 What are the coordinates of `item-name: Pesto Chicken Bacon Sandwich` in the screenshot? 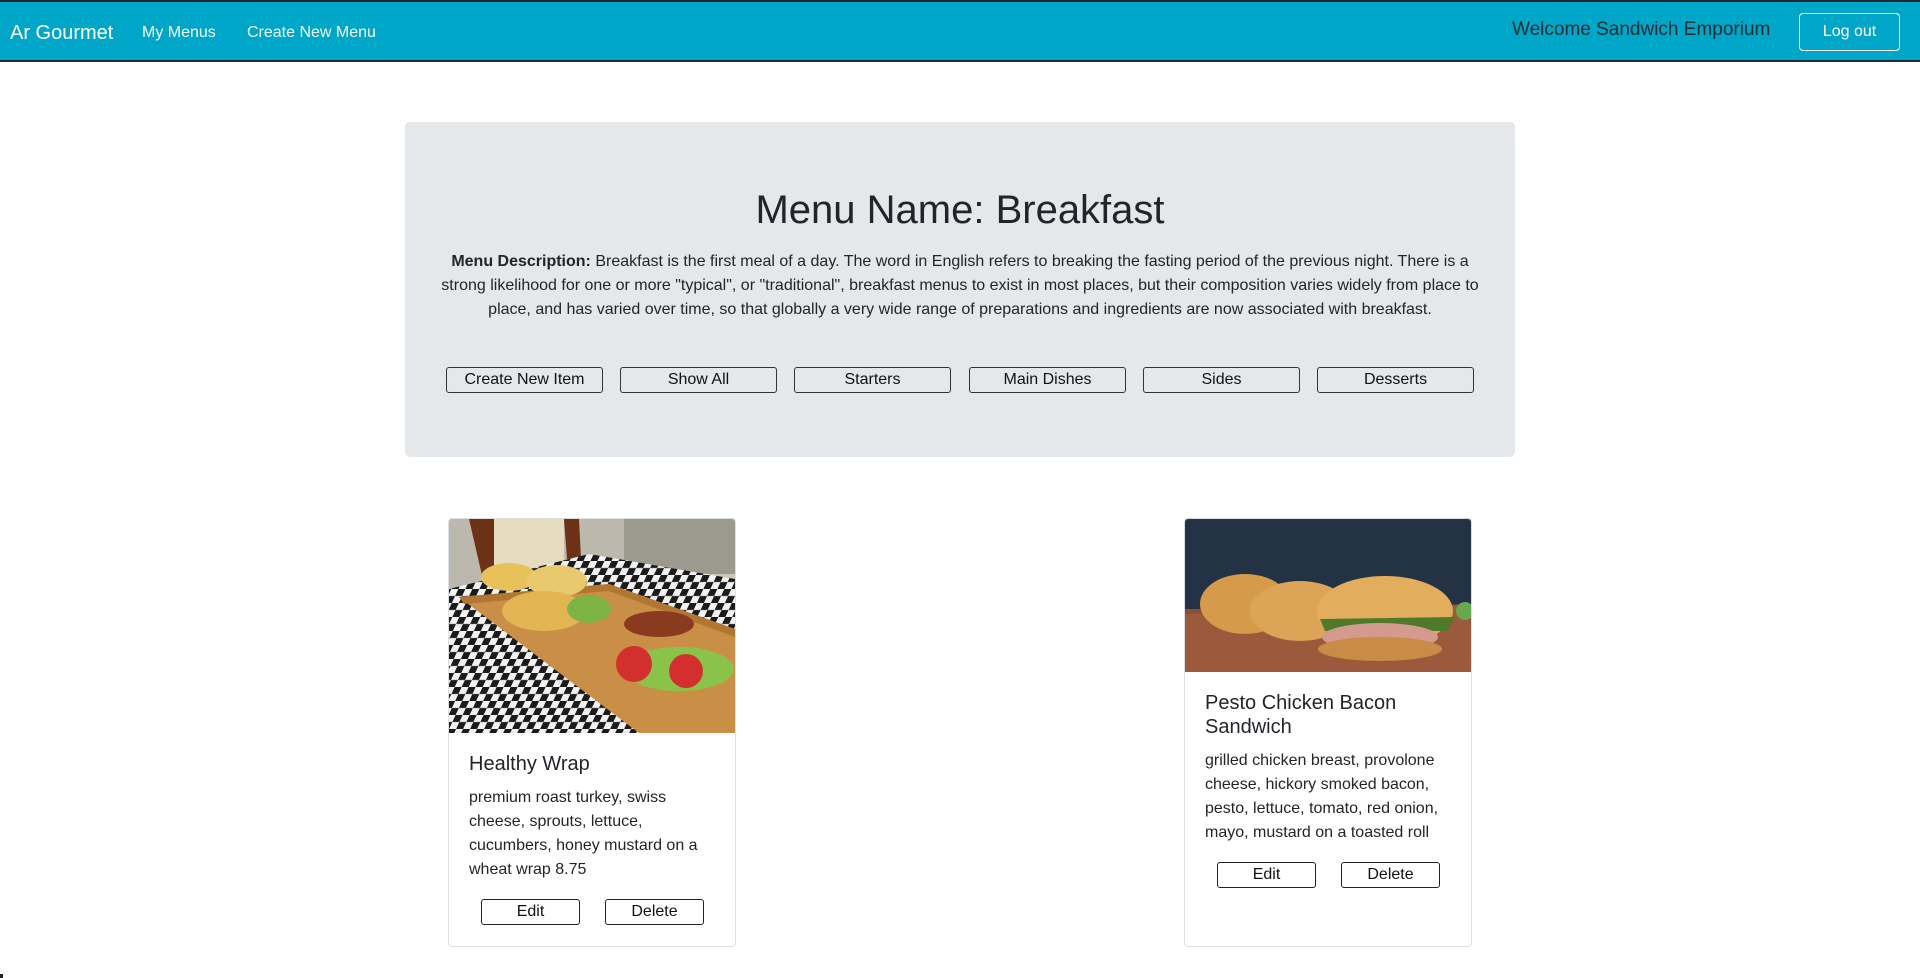 It's located at (1301, 715).